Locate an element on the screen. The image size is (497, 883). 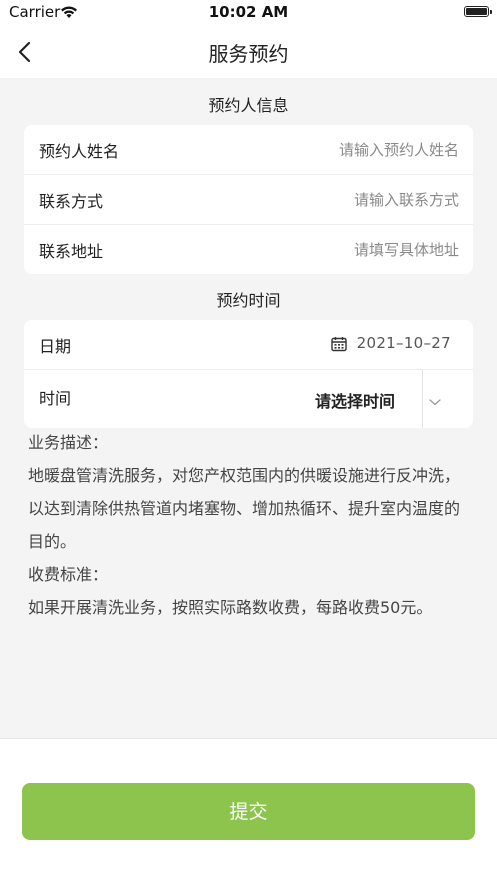
date-value: 2021–10–27 is located at coordinates (404, 343).